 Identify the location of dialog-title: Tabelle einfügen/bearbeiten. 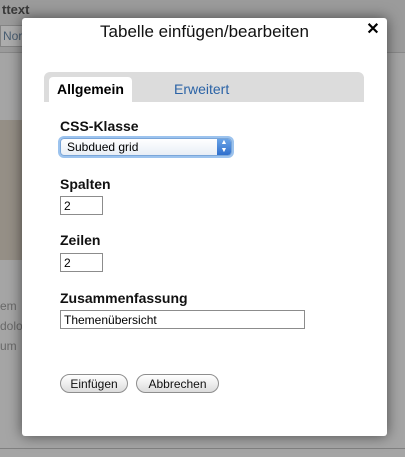
(204, 31).